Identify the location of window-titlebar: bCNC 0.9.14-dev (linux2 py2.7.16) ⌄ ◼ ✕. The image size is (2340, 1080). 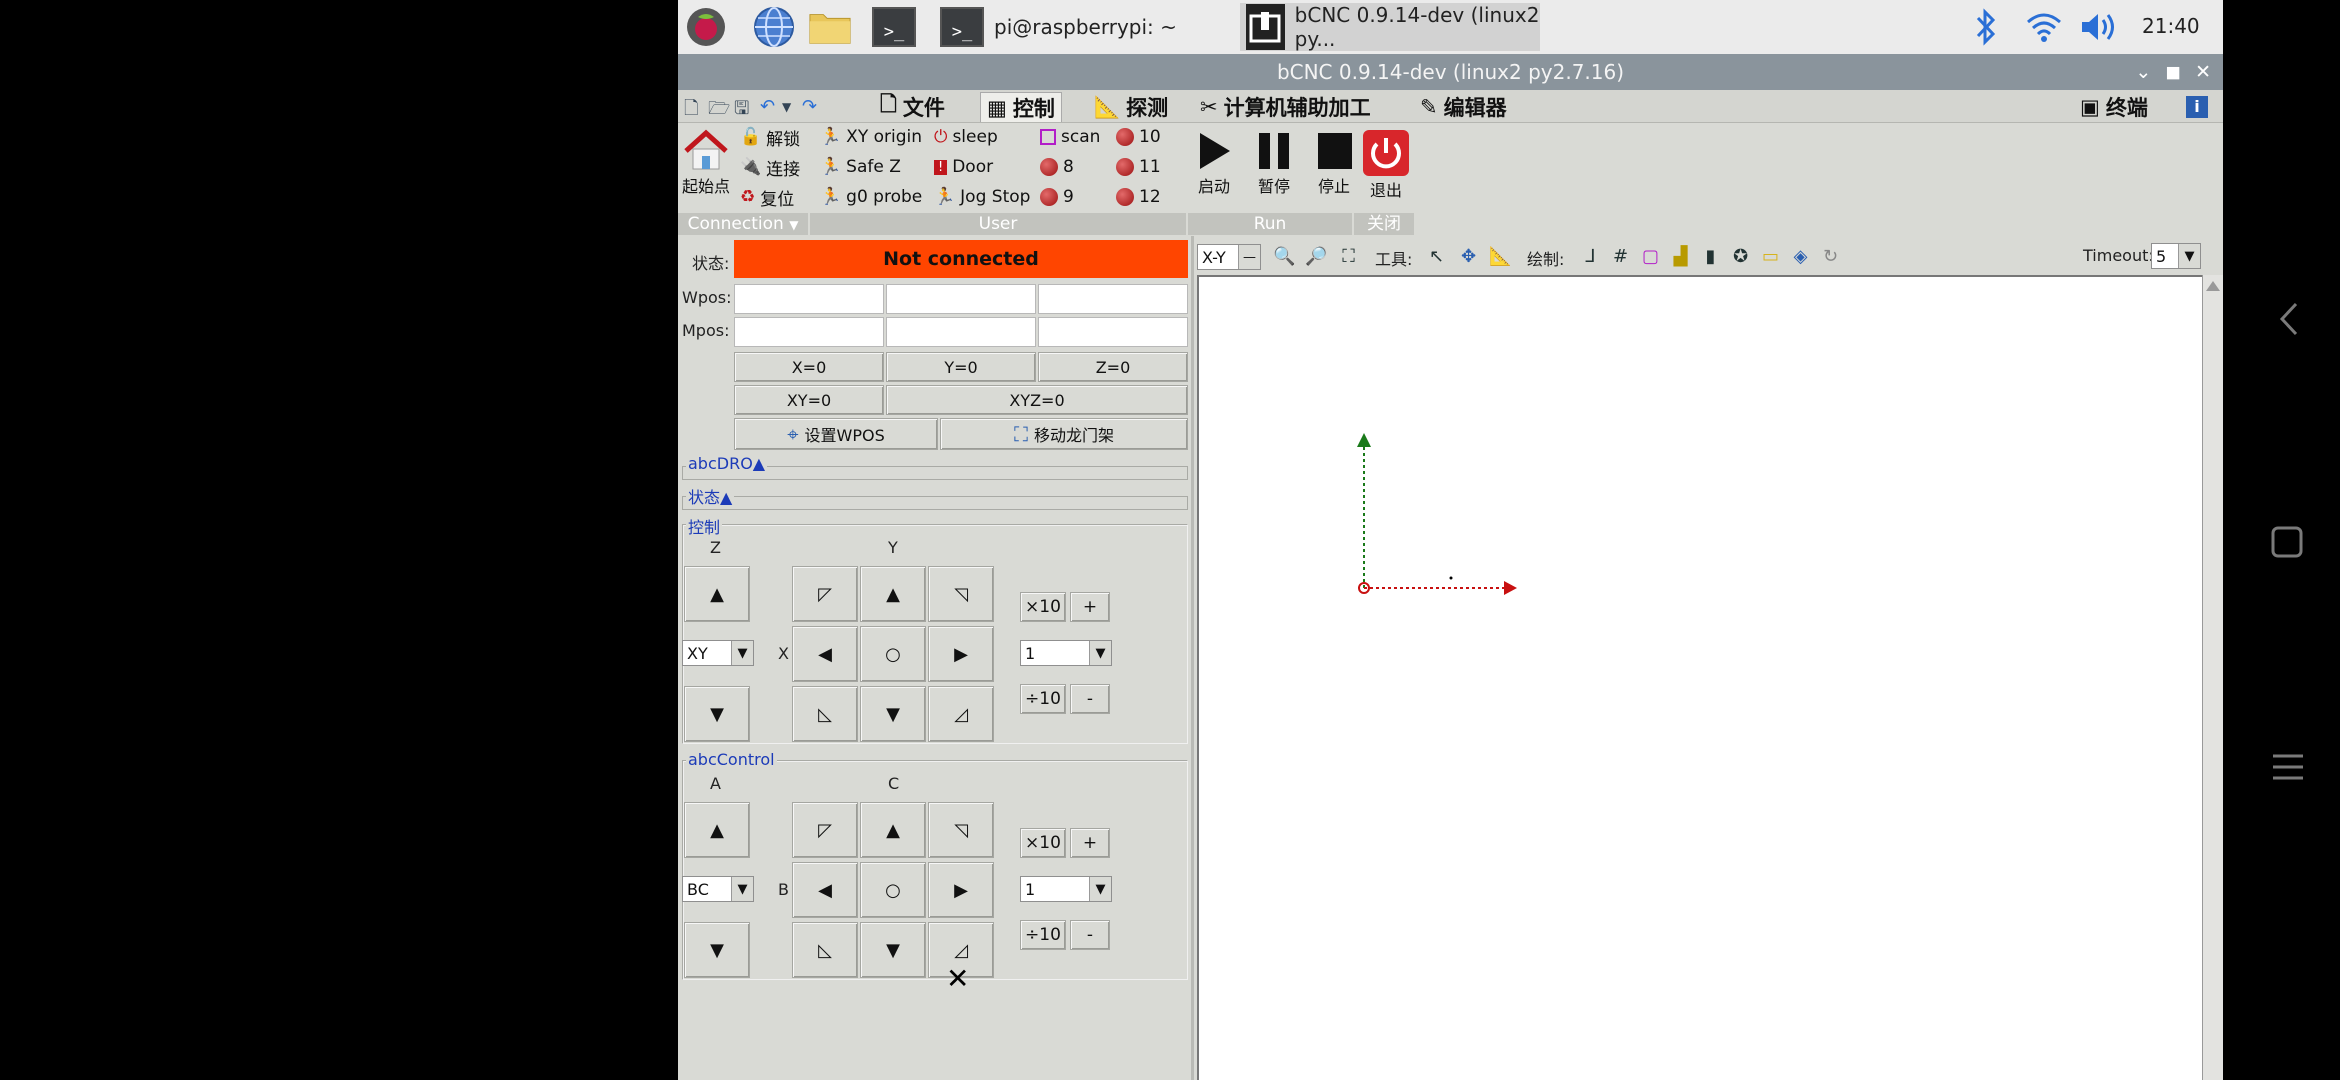
(1450, 72).